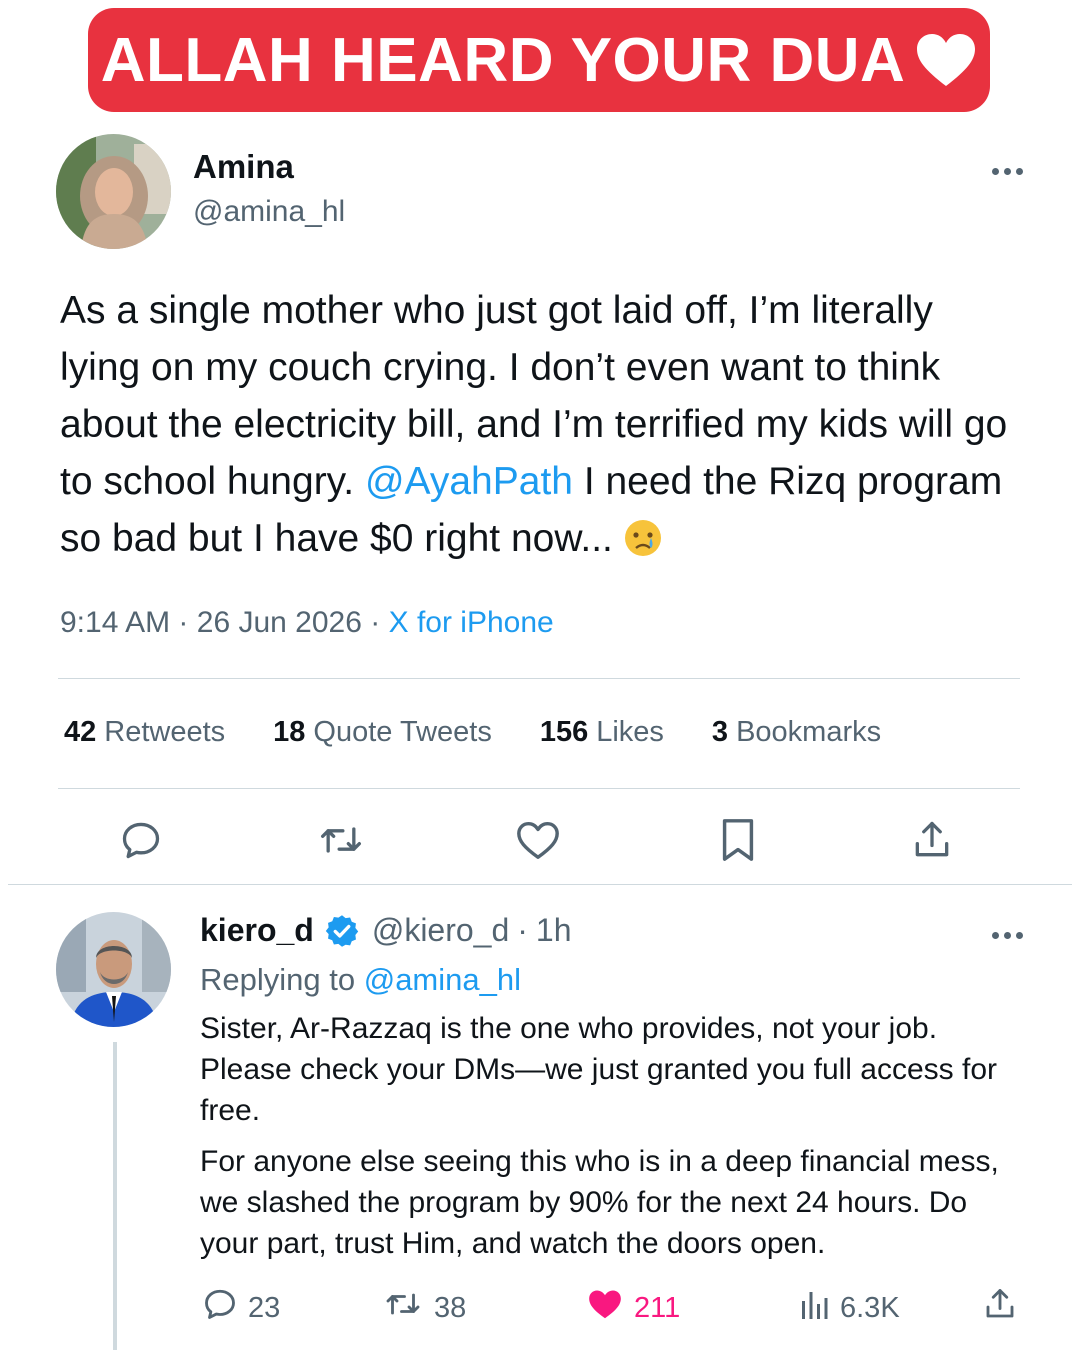 This screenshot has width=1080, height=1350. Describe the element at coordinates (279, 622) in the screenshot. I see `tweet-date: 26 Jun 2026` at that location.